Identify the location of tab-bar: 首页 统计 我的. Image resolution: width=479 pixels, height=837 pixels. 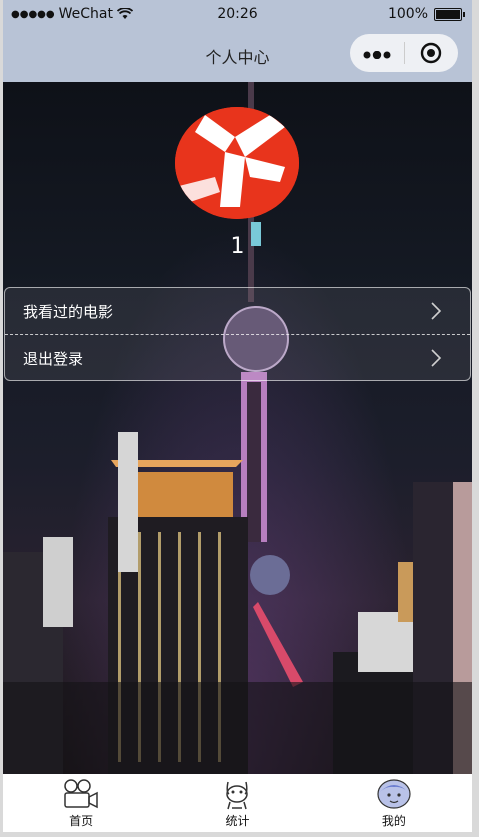
(237, 803).